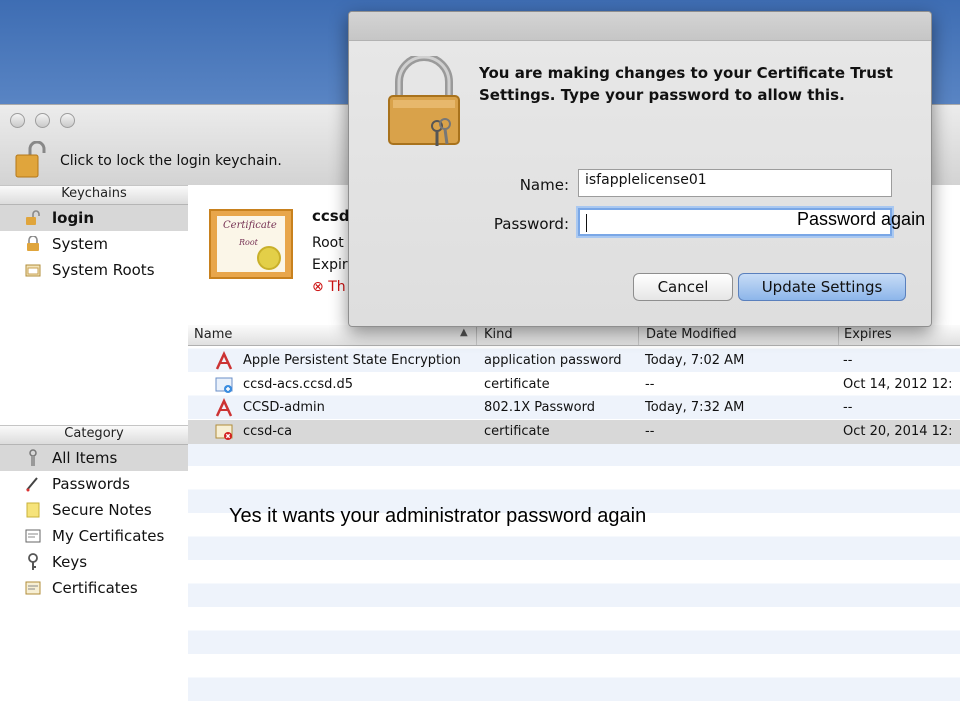 The image size is (960, 721). What do you see at coordinates (17, 120) in the screenshot?
I see `close-window-button` at bounding box center [17, 120].